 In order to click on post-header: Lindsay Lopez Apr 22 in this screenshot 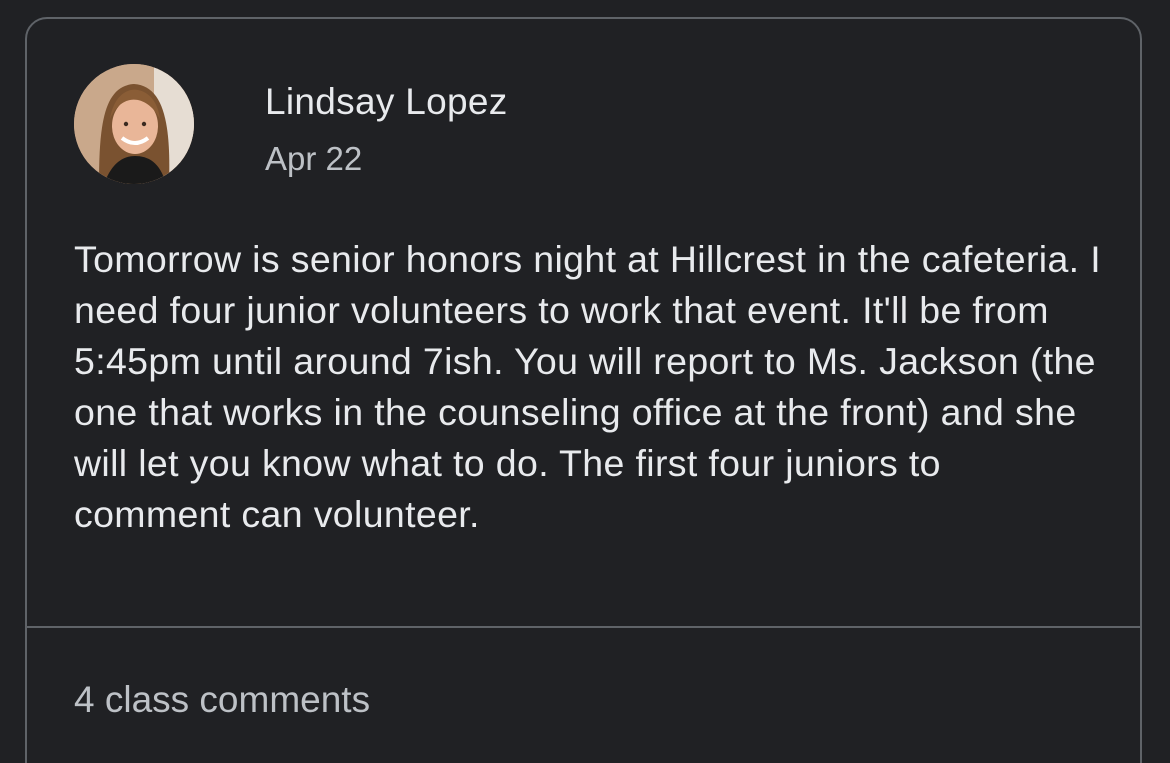, I will do `click(574, 126)`.